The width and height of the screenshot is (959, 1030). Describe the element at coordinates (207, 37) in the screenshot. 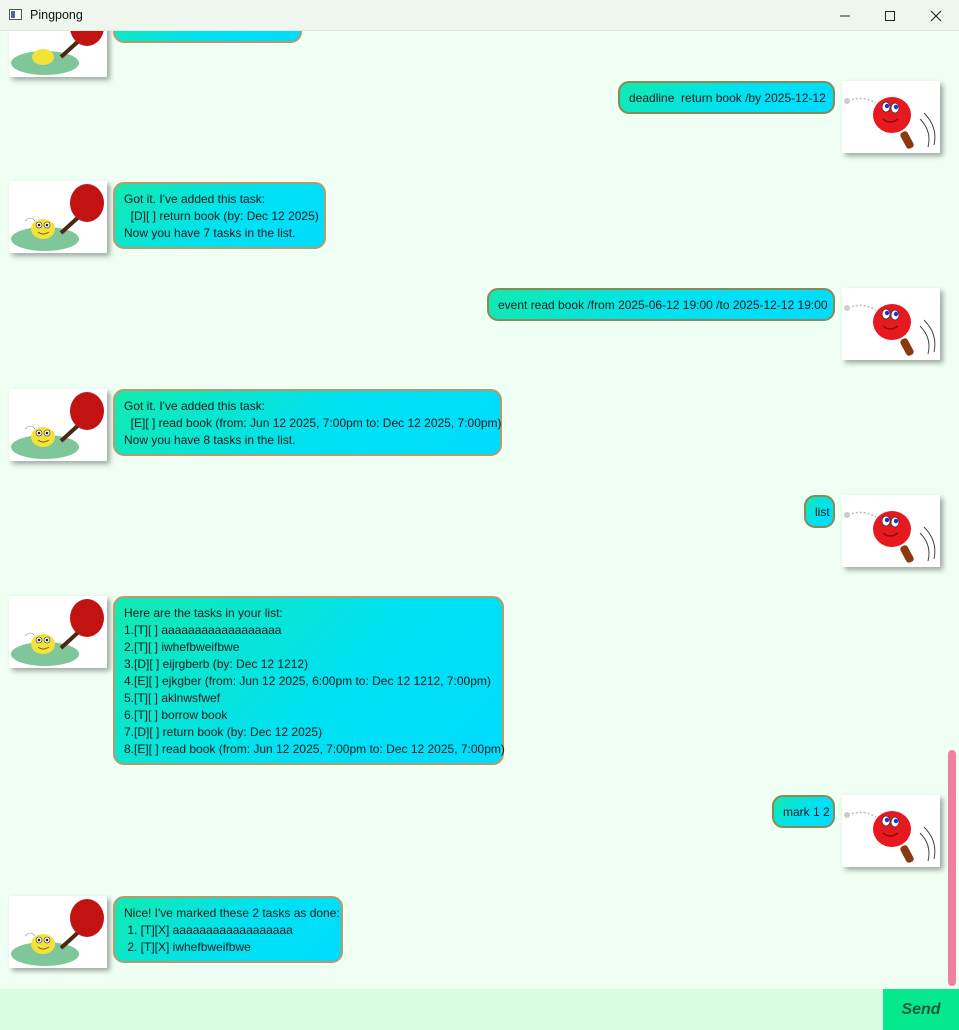

I see `bot-message-bubble` at that location.